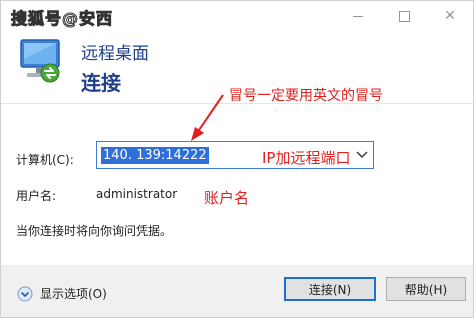 Image resolution: width=474 pixels, height=318 pixels. Describe the element at coordinates (330, 289) in the screenshot. I see `connect-button: 连接(N)` at that location.